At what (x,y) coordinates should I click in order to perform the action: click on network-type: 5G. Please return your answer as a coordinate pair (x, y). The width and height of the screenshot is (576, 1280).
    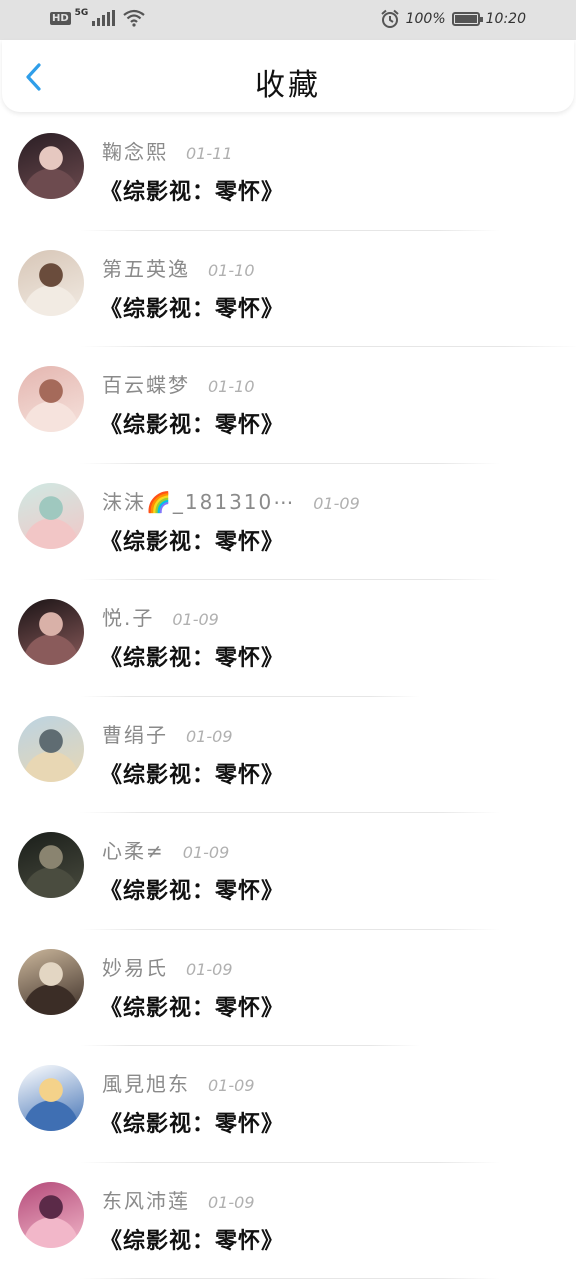
    Looking at the image, I should click on (81, 13).